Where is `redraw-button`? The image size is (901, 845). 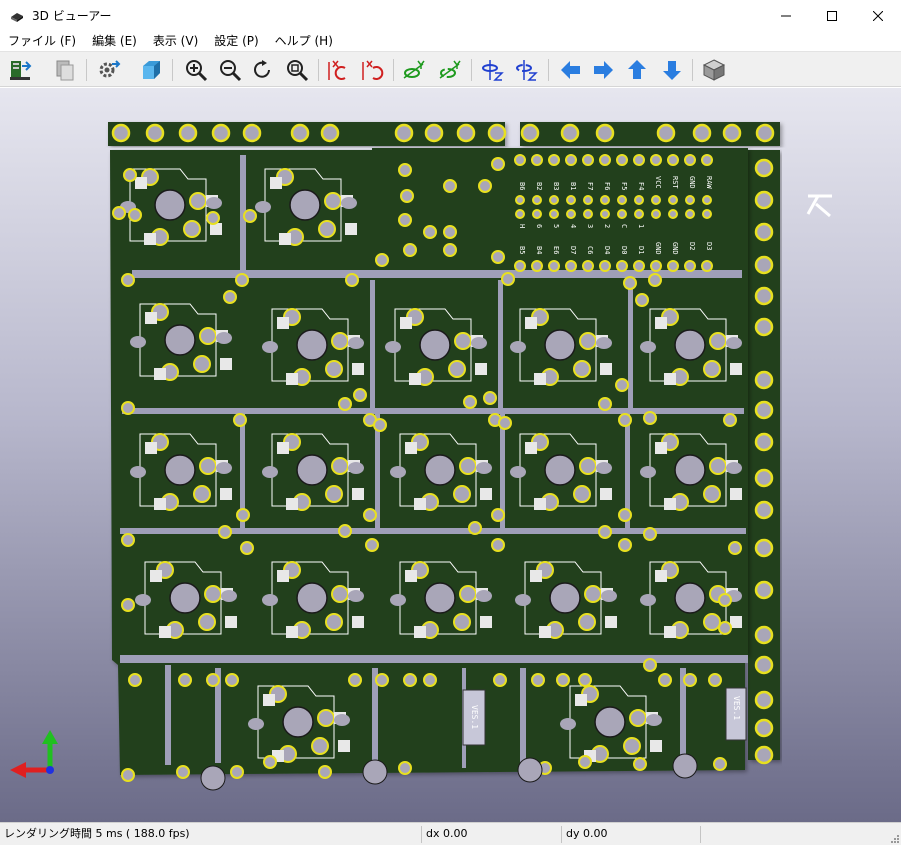 redraw-button is located at coordinates (262, 70).